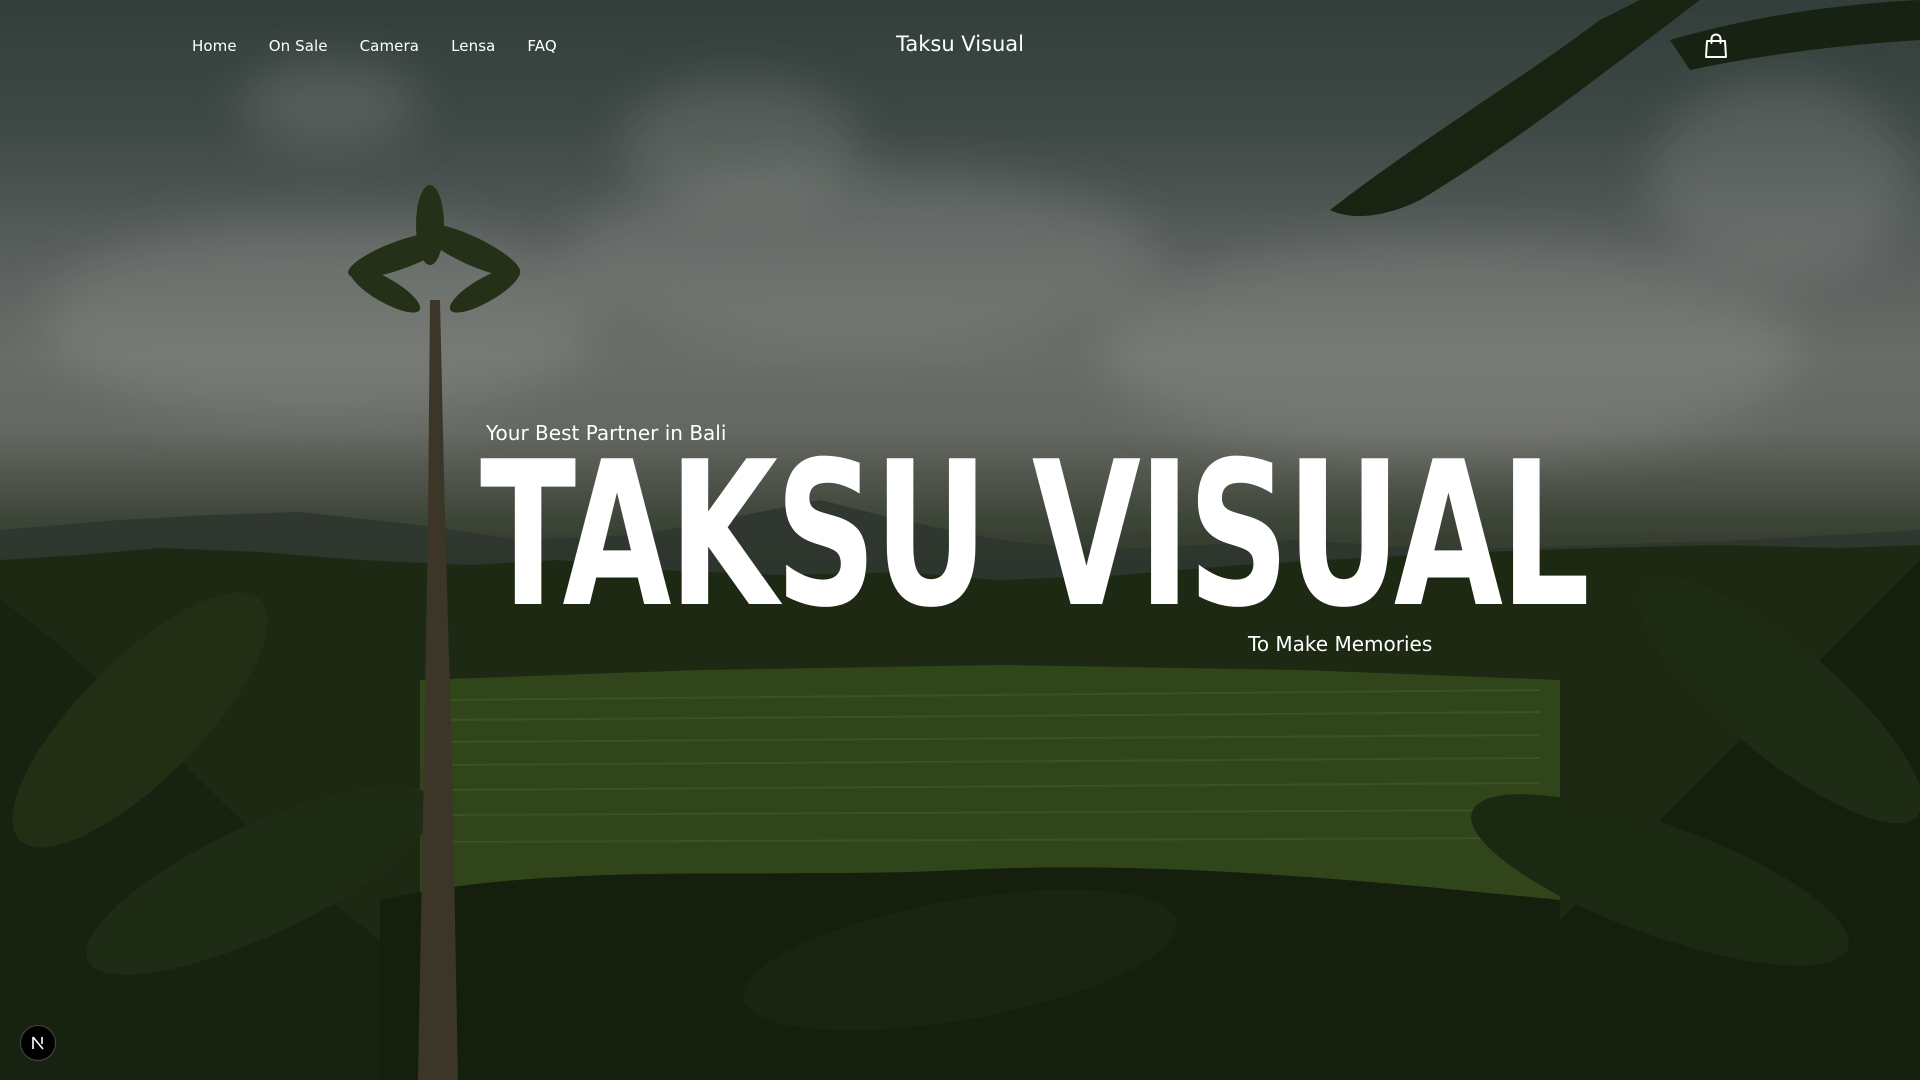 This screenshot has height=1080, width=1920. Describe the element at coordinates (1340, 644) in the screenshot. I see `hero-subline: To Make Memories` at that location.